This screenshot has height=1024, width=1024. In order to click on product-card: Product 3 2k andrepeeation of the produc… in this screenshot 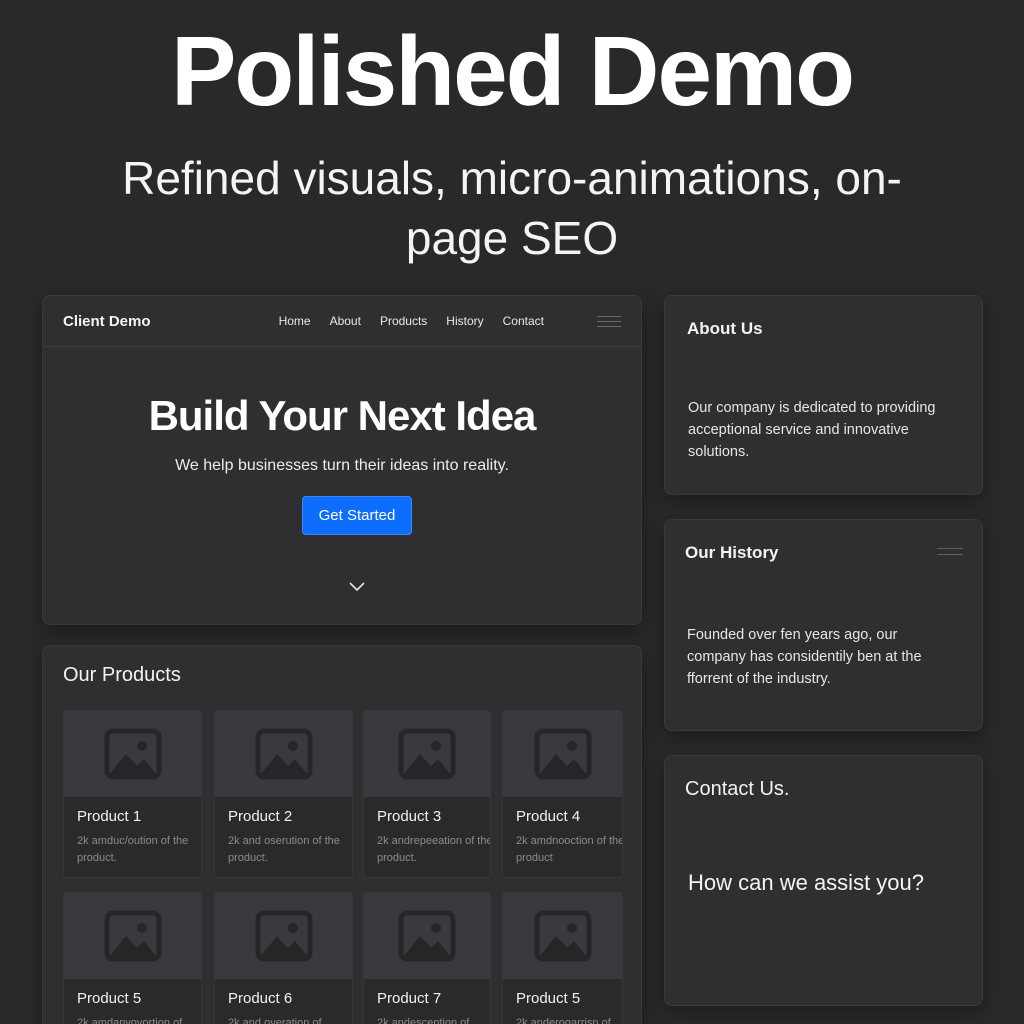, I will do `click(427, 794)`.